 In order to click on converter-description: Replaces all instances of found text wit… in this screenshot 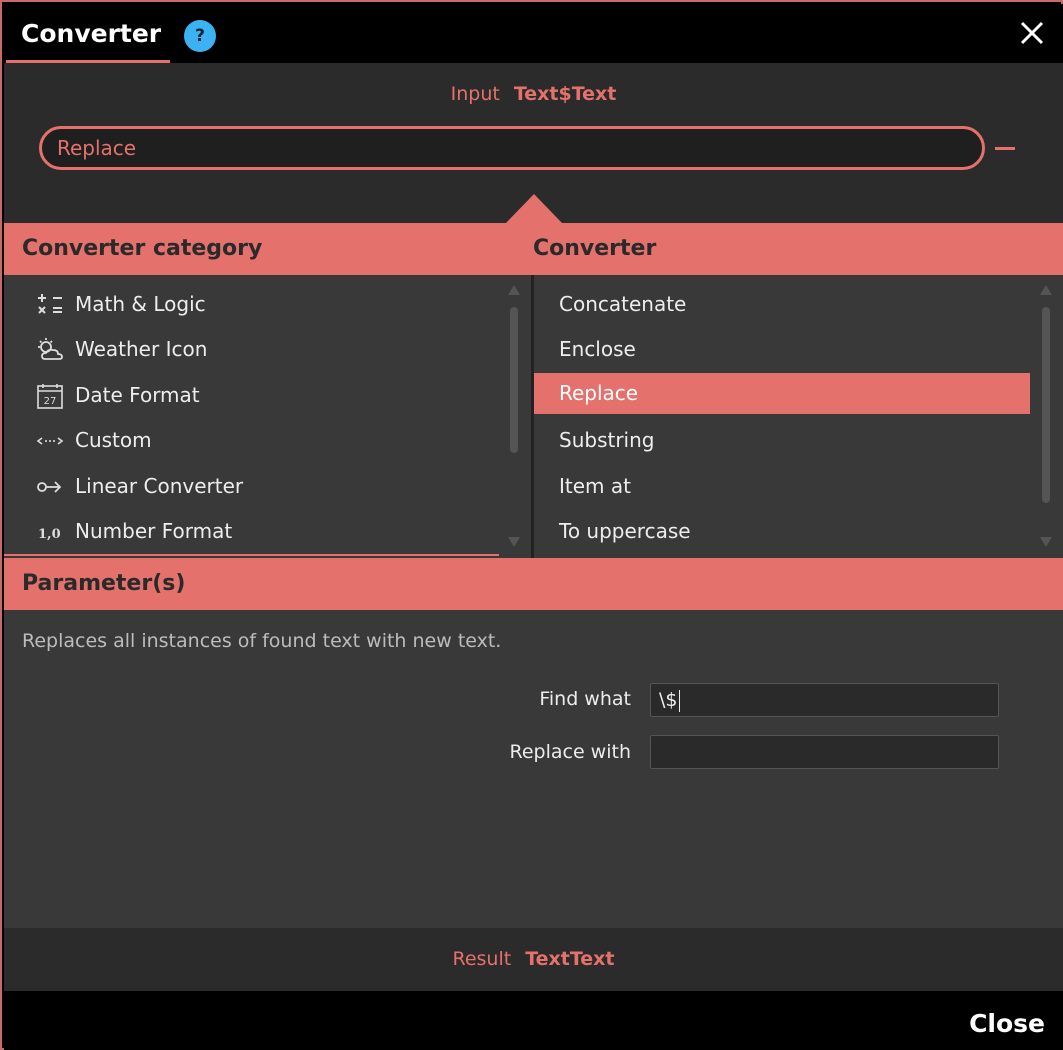, I will do `click(262, 641)`.